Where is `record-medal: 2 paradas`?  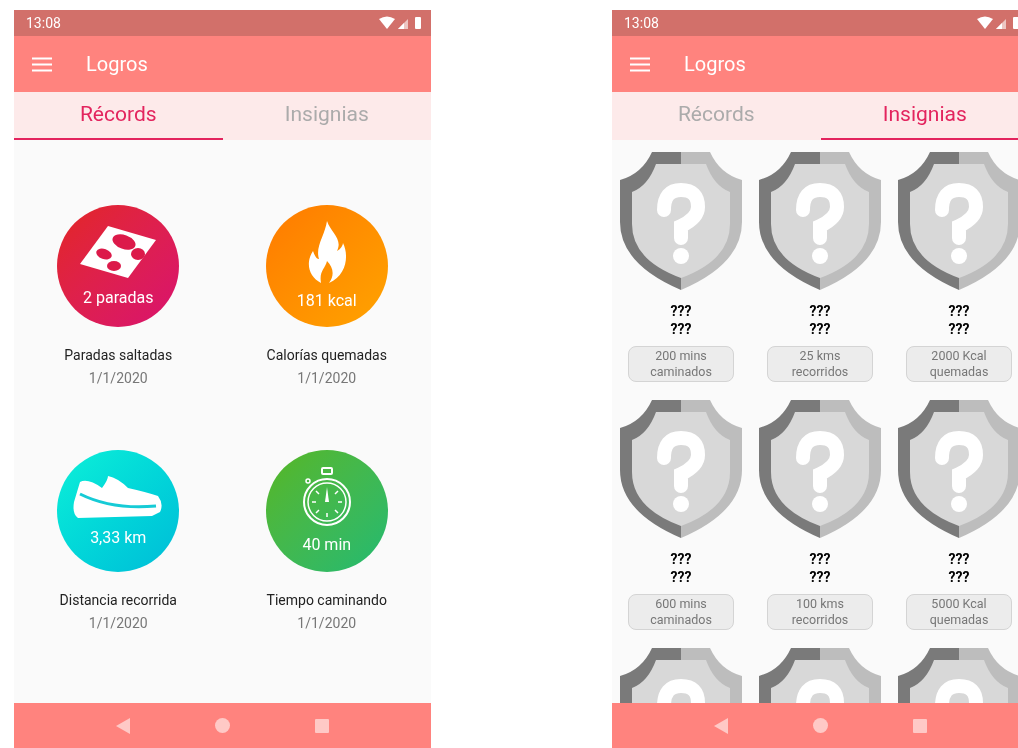
record-medal: 2 paradas is located at coordinates (118, 266).